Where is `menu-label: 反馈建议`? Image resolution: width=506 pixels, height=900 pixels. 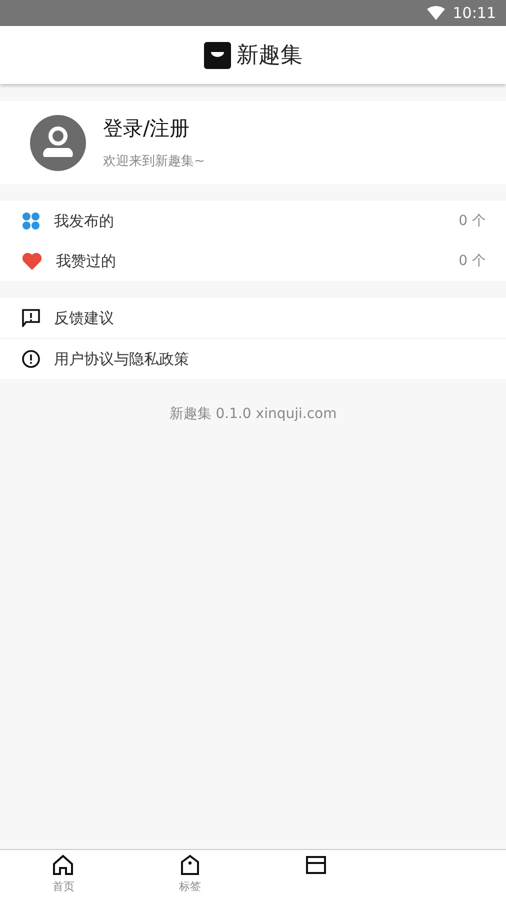 menu-label: 反馈建议 is located at coordinates (84, 318).